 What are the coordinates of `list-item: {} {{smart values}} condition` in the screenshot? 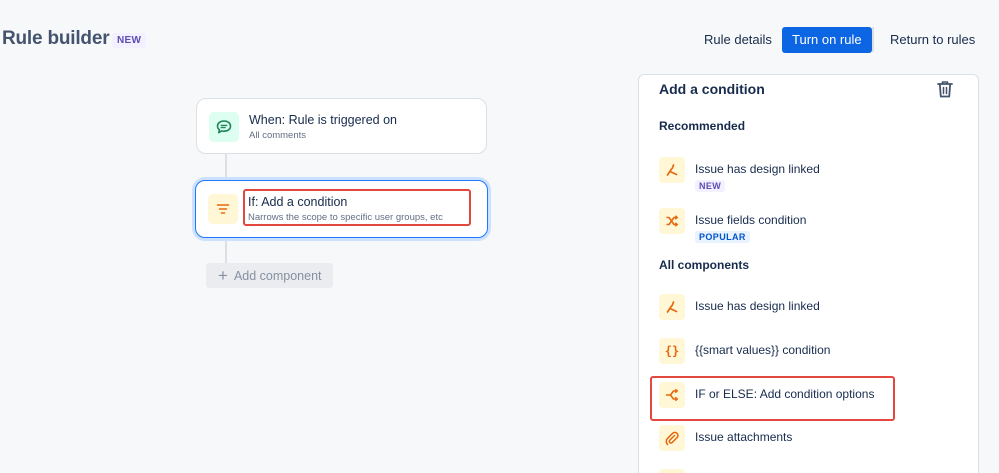 It's located at (809, 351).